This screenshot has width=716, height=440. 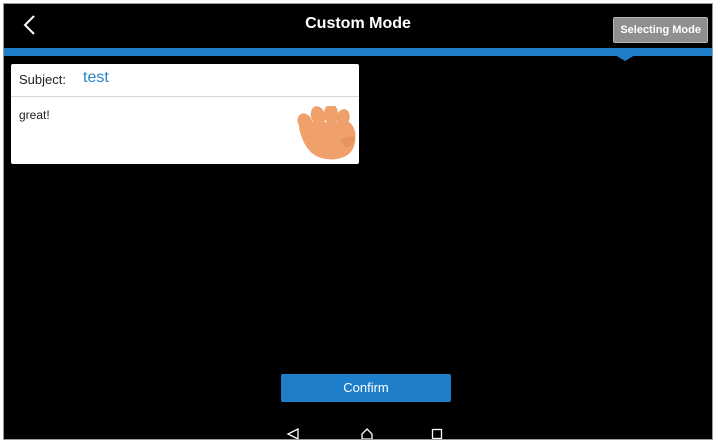 I want to click on subject-row: Subject: test, so click(x=185, y=80).